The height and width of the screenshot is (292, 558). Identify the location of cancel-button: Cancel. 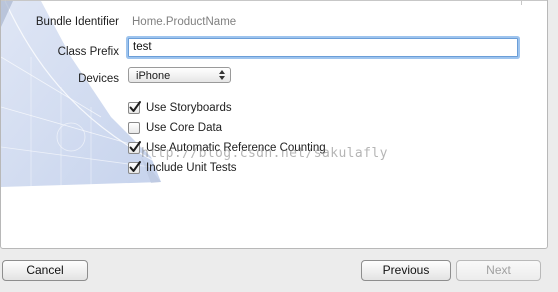
(45, 270).